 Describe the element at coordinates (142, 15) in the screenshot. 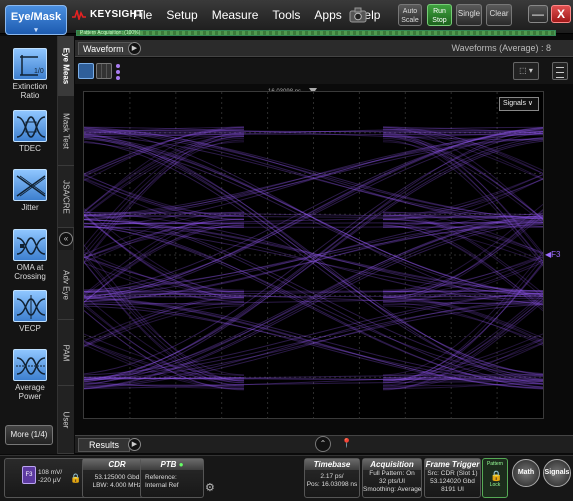

I see `menu-file: File` at that location.